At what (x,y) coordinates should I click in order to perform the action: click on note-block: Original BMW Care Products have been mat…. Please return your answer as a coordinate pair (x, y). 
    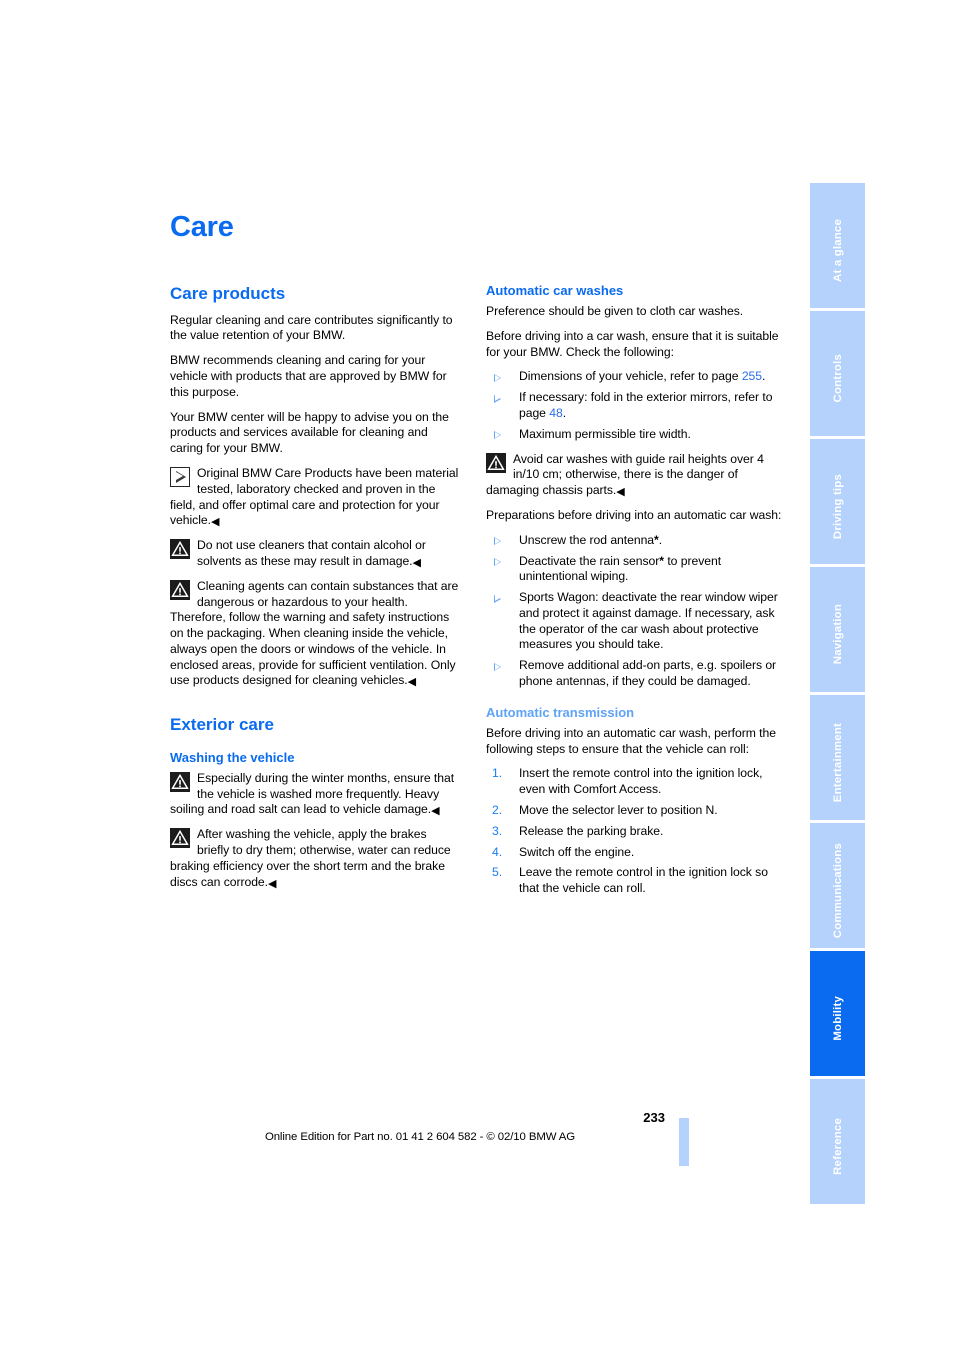
    Looking at the image, I should click on (316, 497).